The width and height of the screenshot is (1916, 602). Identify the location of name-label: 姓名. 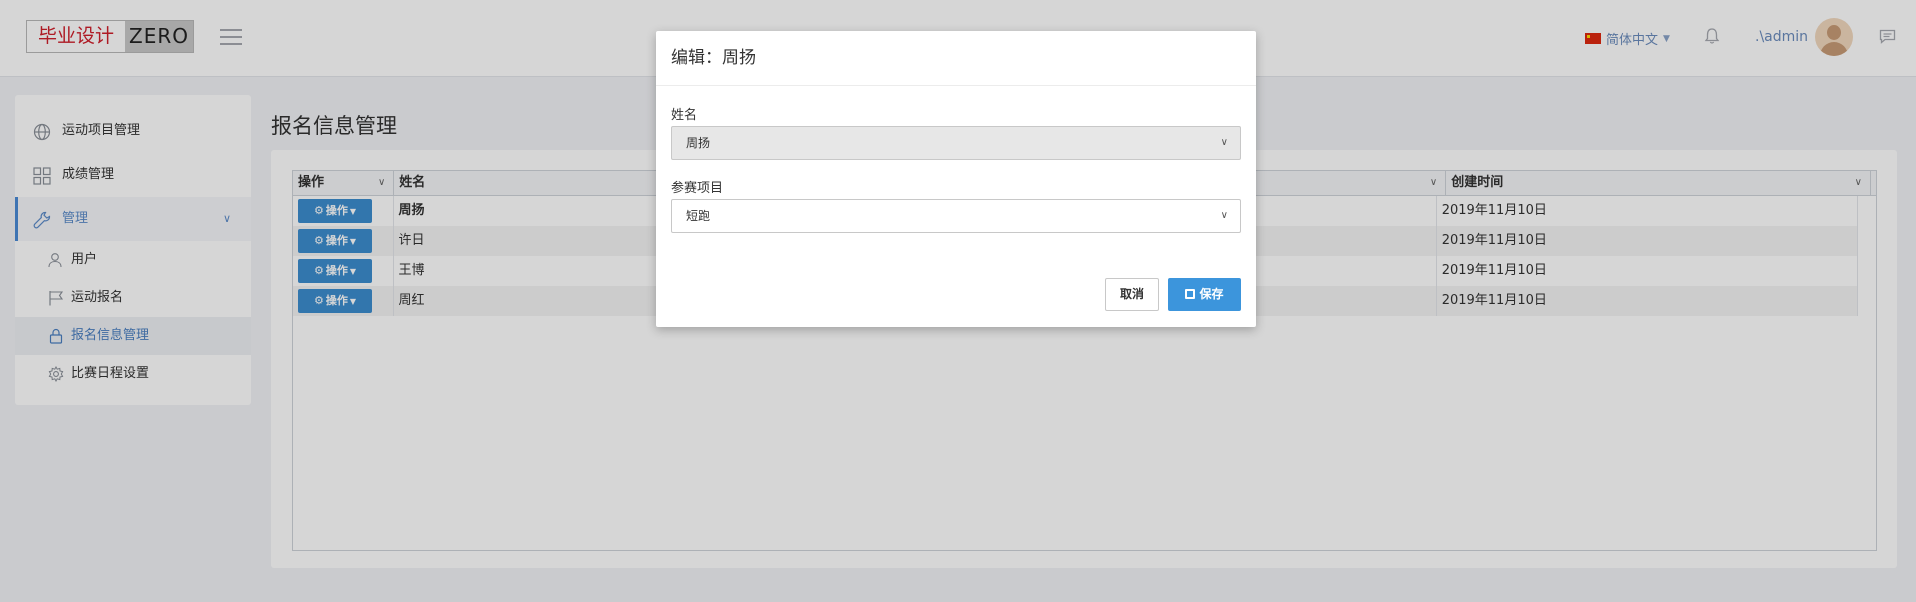
(684, 115).